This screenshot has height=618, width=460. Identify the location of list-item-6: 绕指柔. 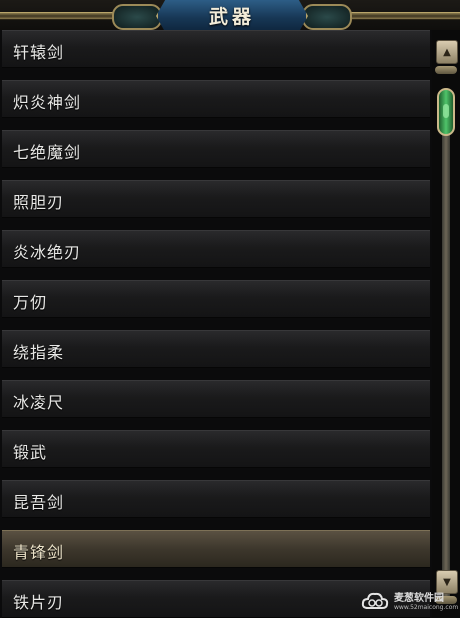
(216, 349).